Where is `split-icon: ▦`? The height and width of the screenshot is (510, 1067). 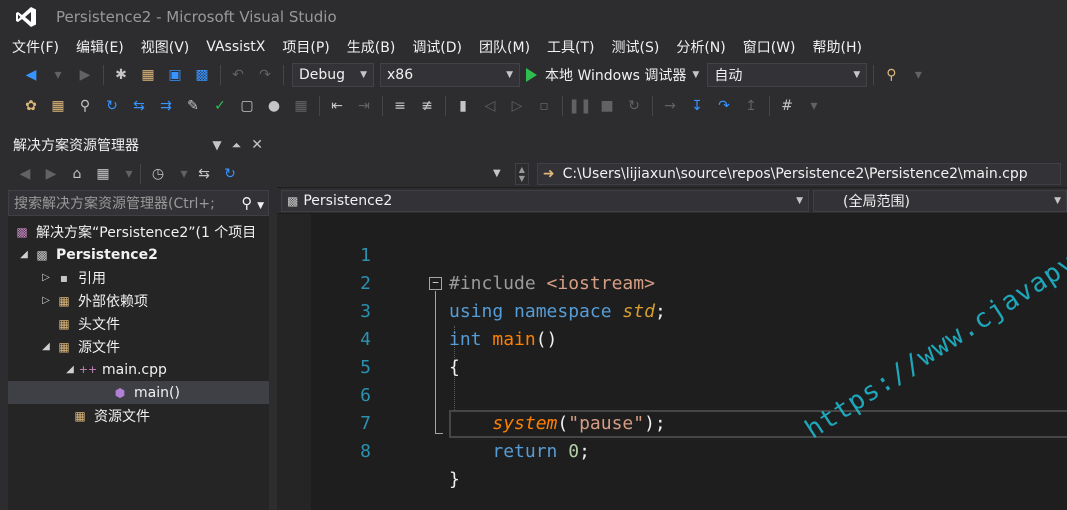
split-icon: ▦ is located at coordinates (301, 106).